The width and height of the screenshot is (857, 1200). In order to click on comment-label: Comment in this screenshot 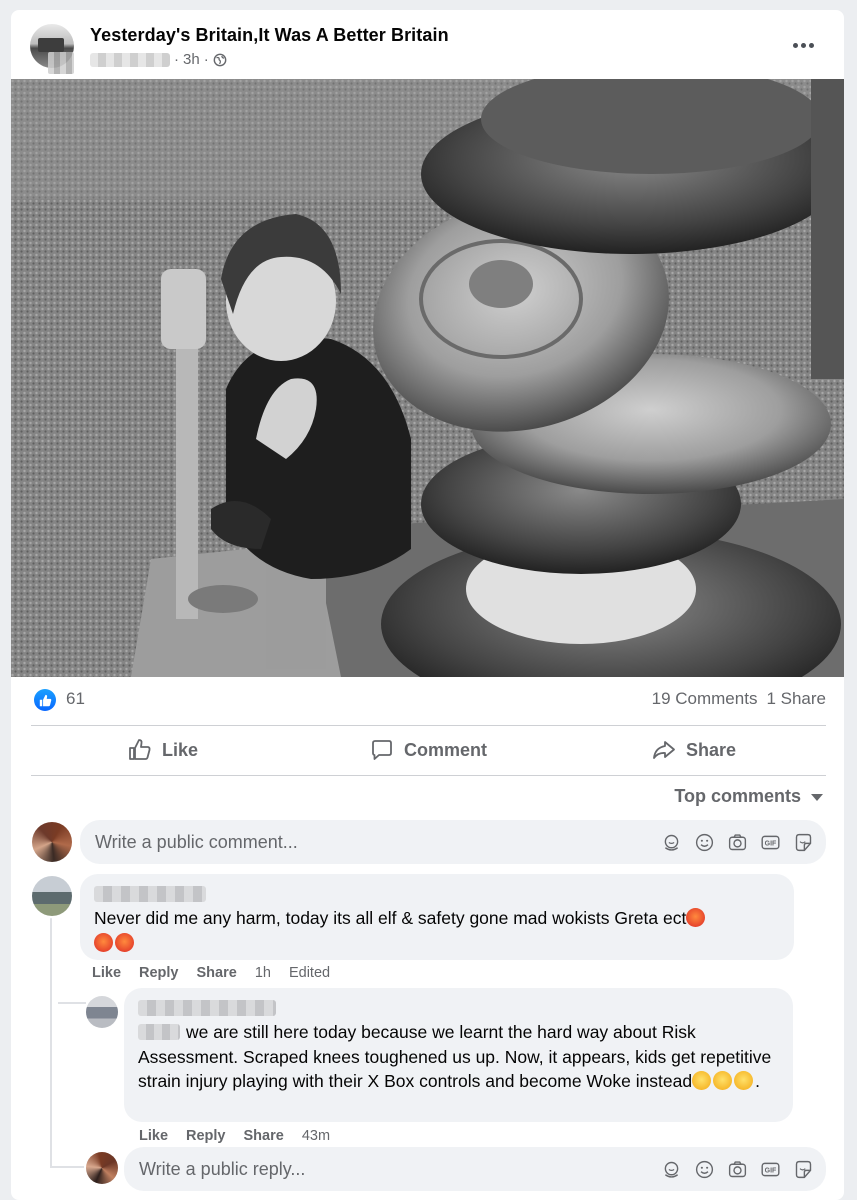, I will do `click(446, 749)`.